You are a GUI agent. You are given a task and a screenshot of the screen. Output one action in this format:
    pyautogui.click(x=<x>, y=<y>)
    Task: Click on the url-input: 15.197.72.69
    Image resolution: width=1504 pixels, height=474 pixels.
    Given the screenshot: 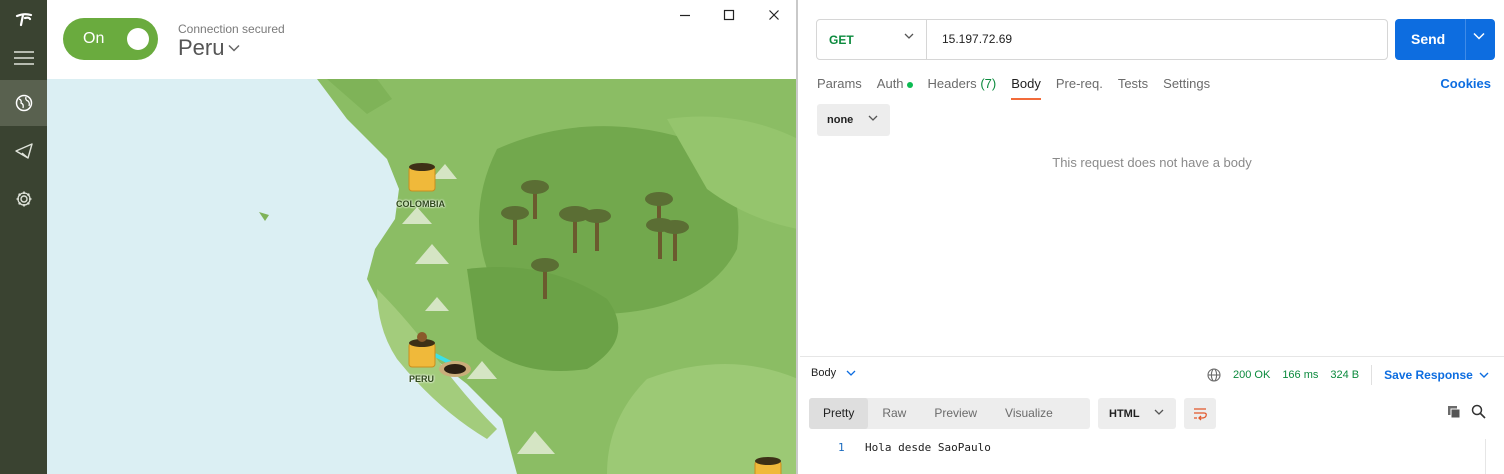 What is the action you would take?
    pyautogui.click(x=977, y=39)
    